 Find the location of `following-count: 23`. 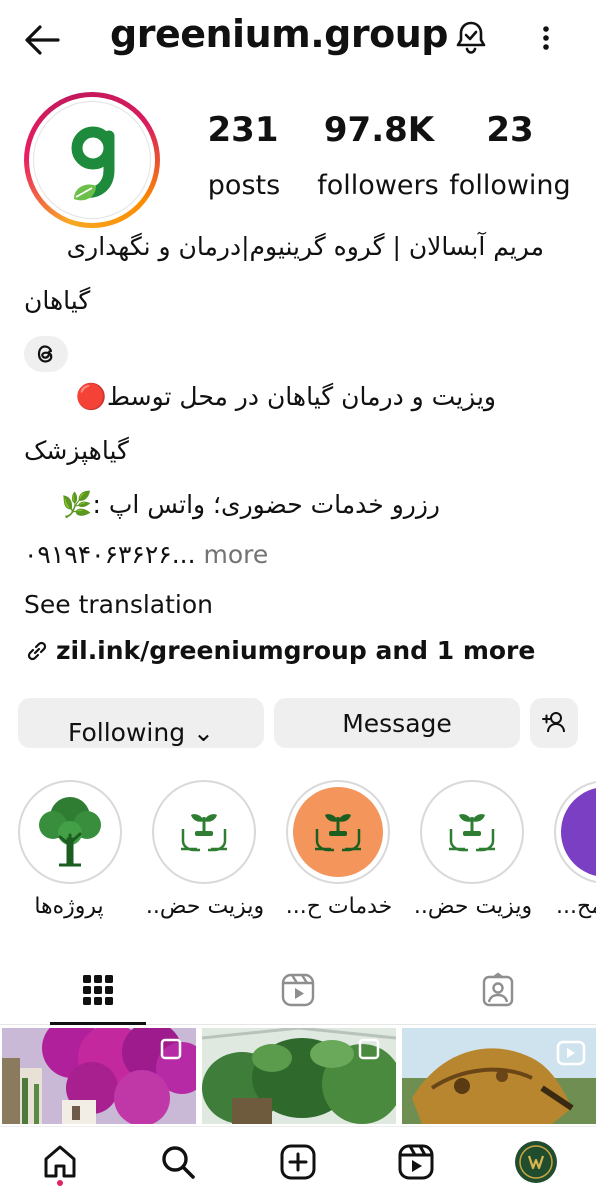

following-count: 23 is located at coordinates (510, 130).